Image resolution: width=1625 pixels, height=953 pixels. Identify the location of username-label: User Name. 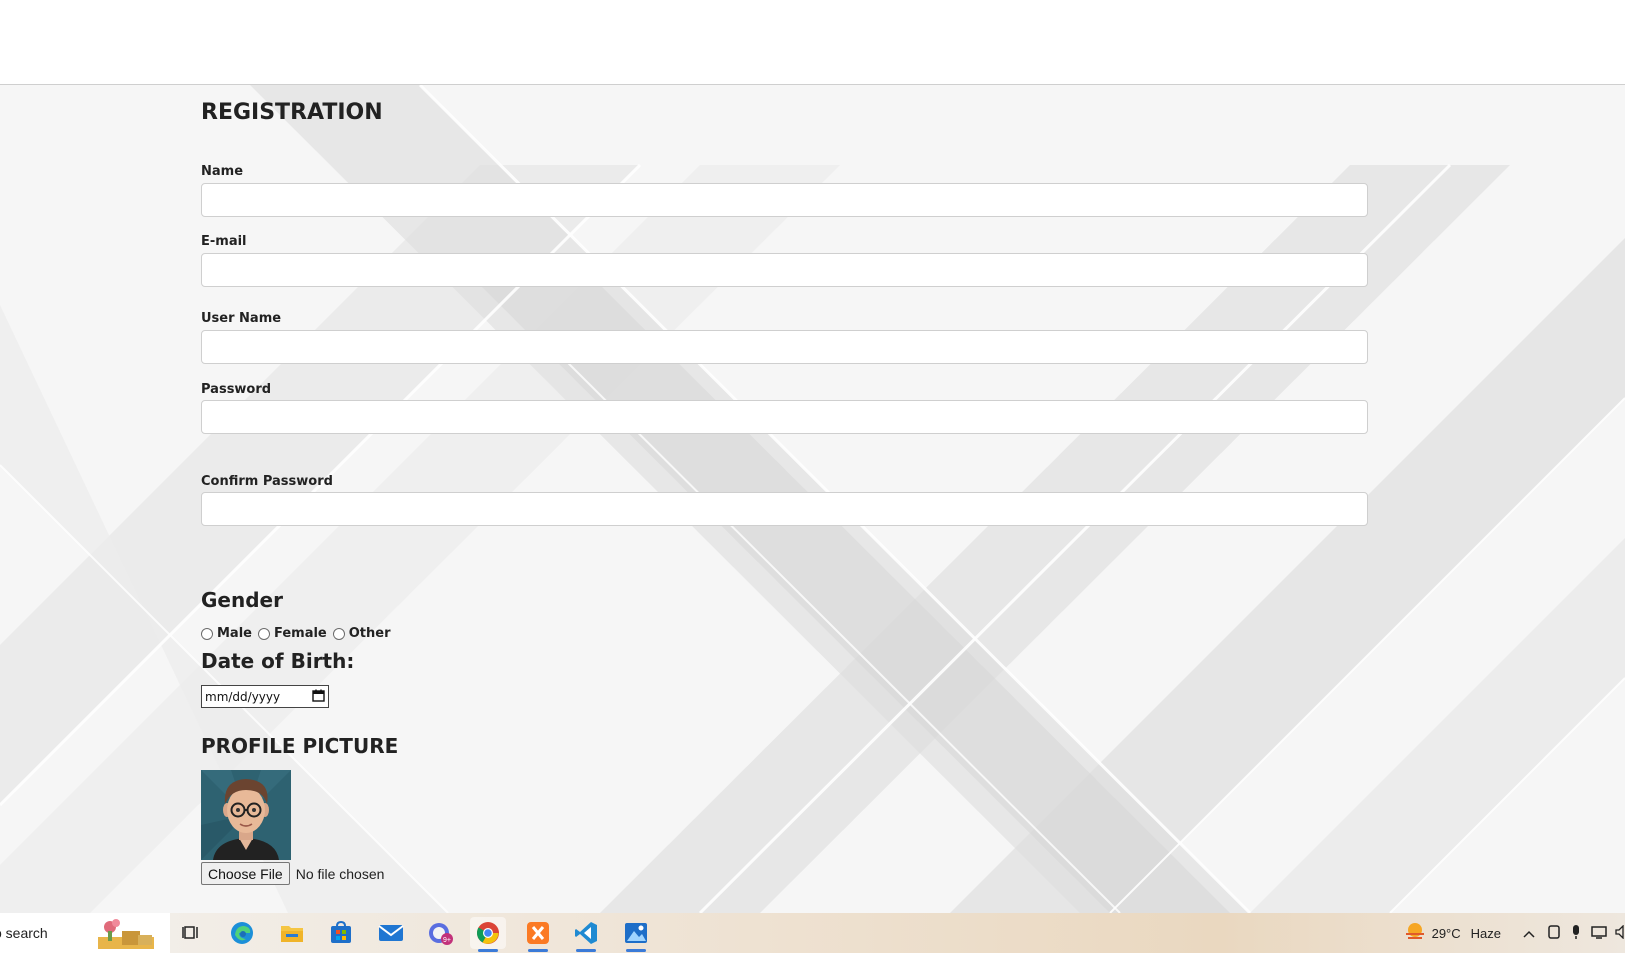
(241, 318).